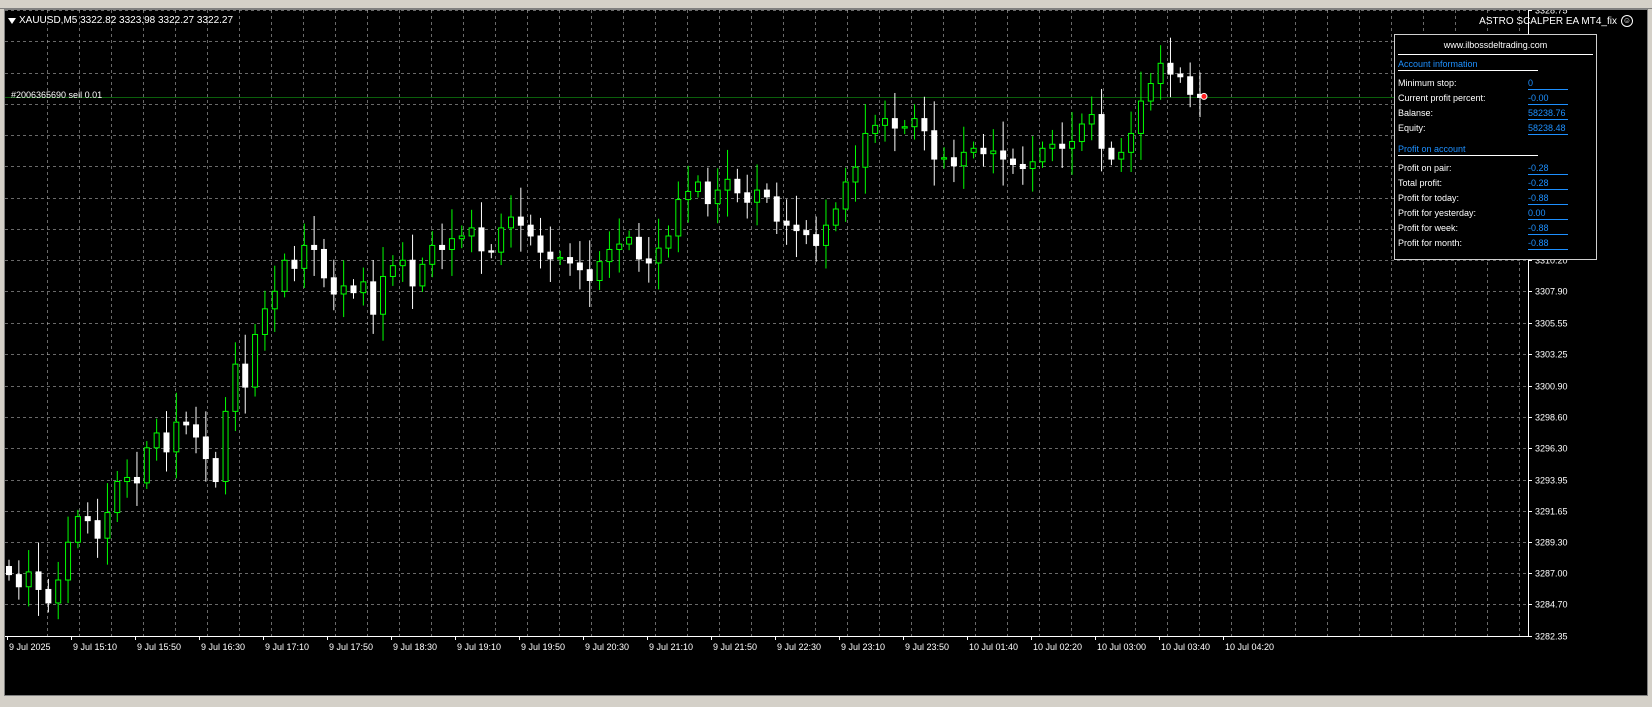  Describe the element at coordinates (1551, 543) in the screenshot. I see `y-tick-label: 3289.30` at that location.